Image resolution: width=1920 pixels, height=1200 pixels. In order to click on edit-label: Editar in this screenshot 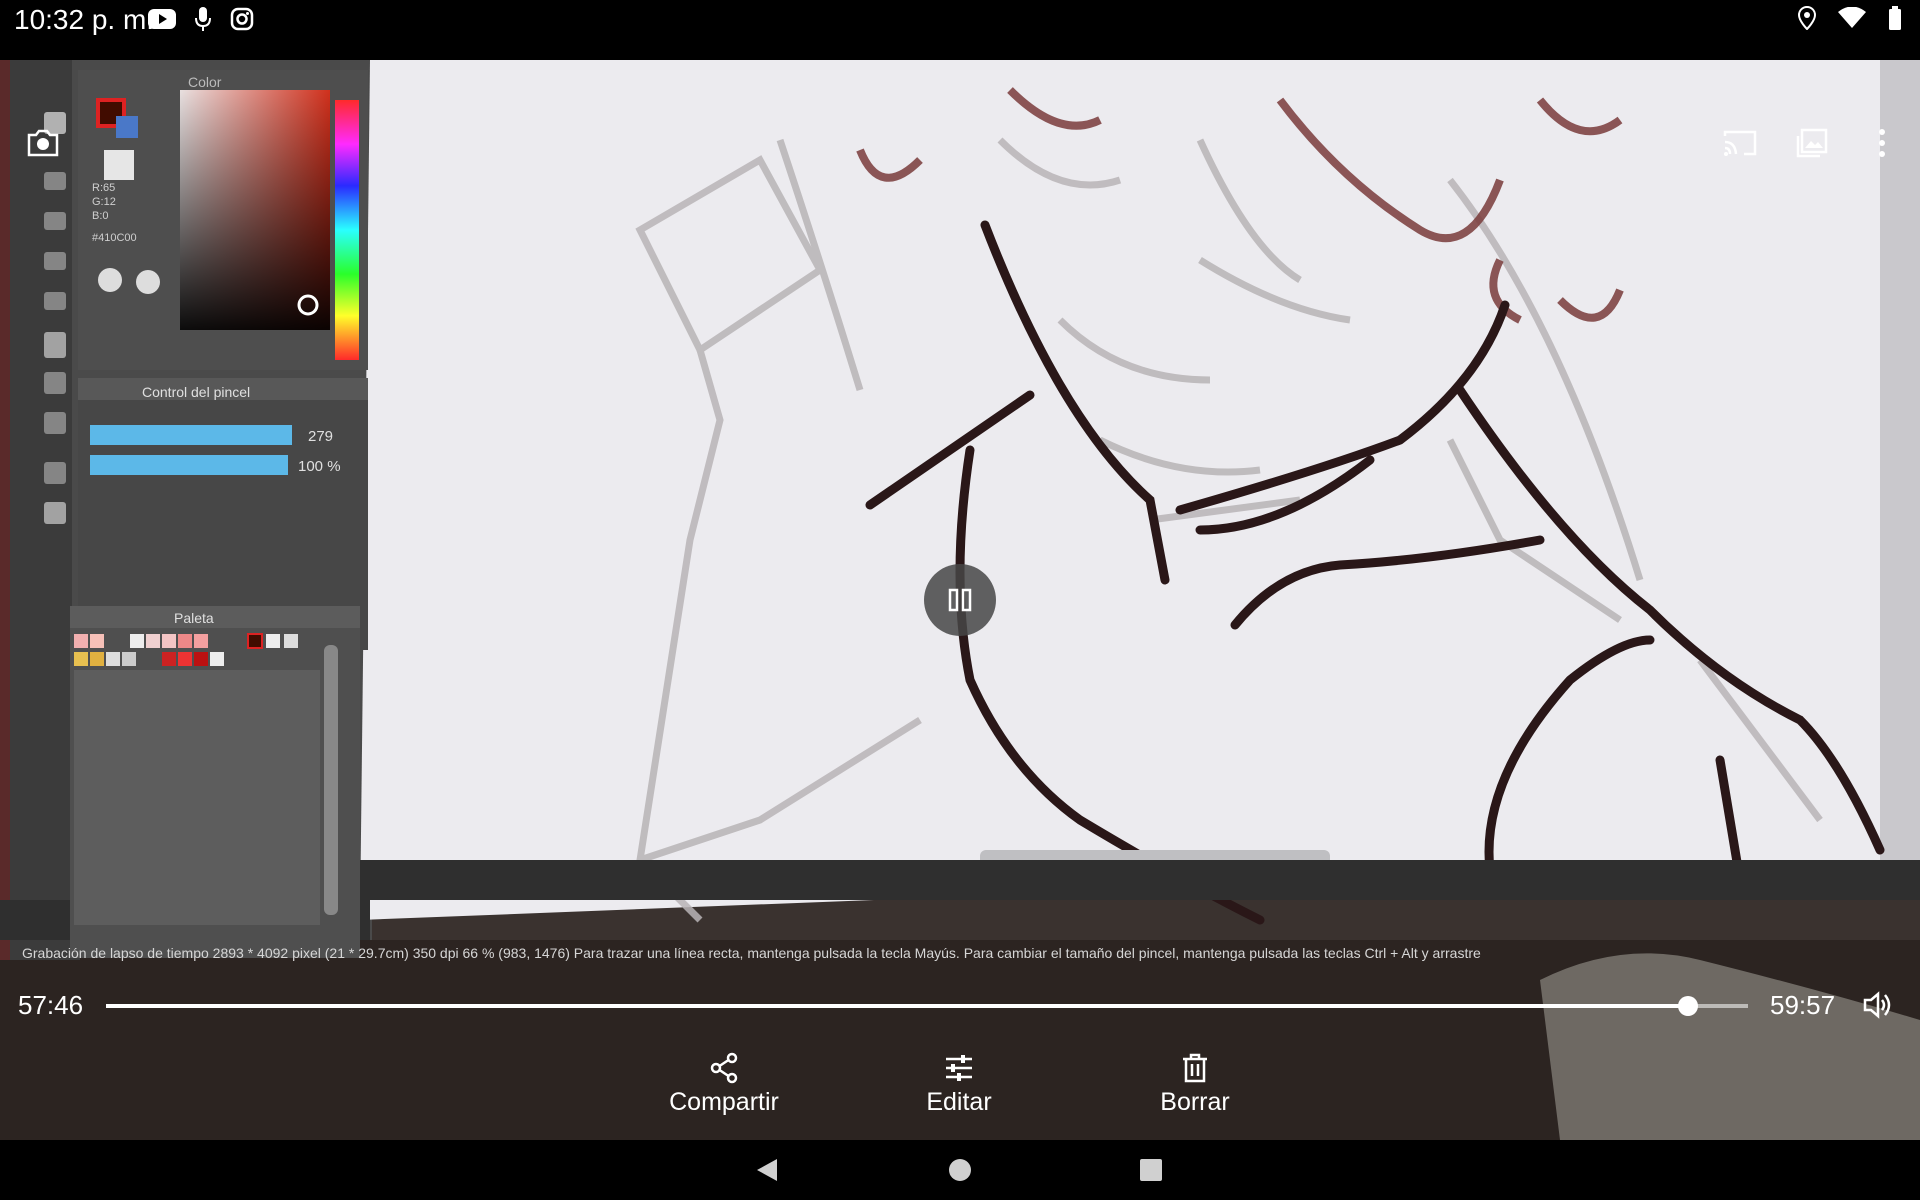, I will do `click(959, 1102)`.